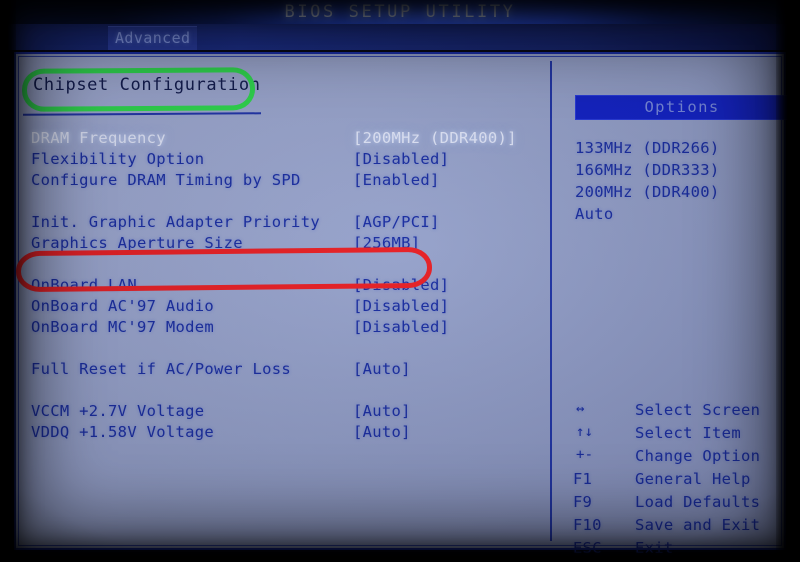 This screenshot has height=562, width=800. Describe the element at coordinates (84, 285) in the screenshot. I see `setting-label: OnBoard LAN` at that location.